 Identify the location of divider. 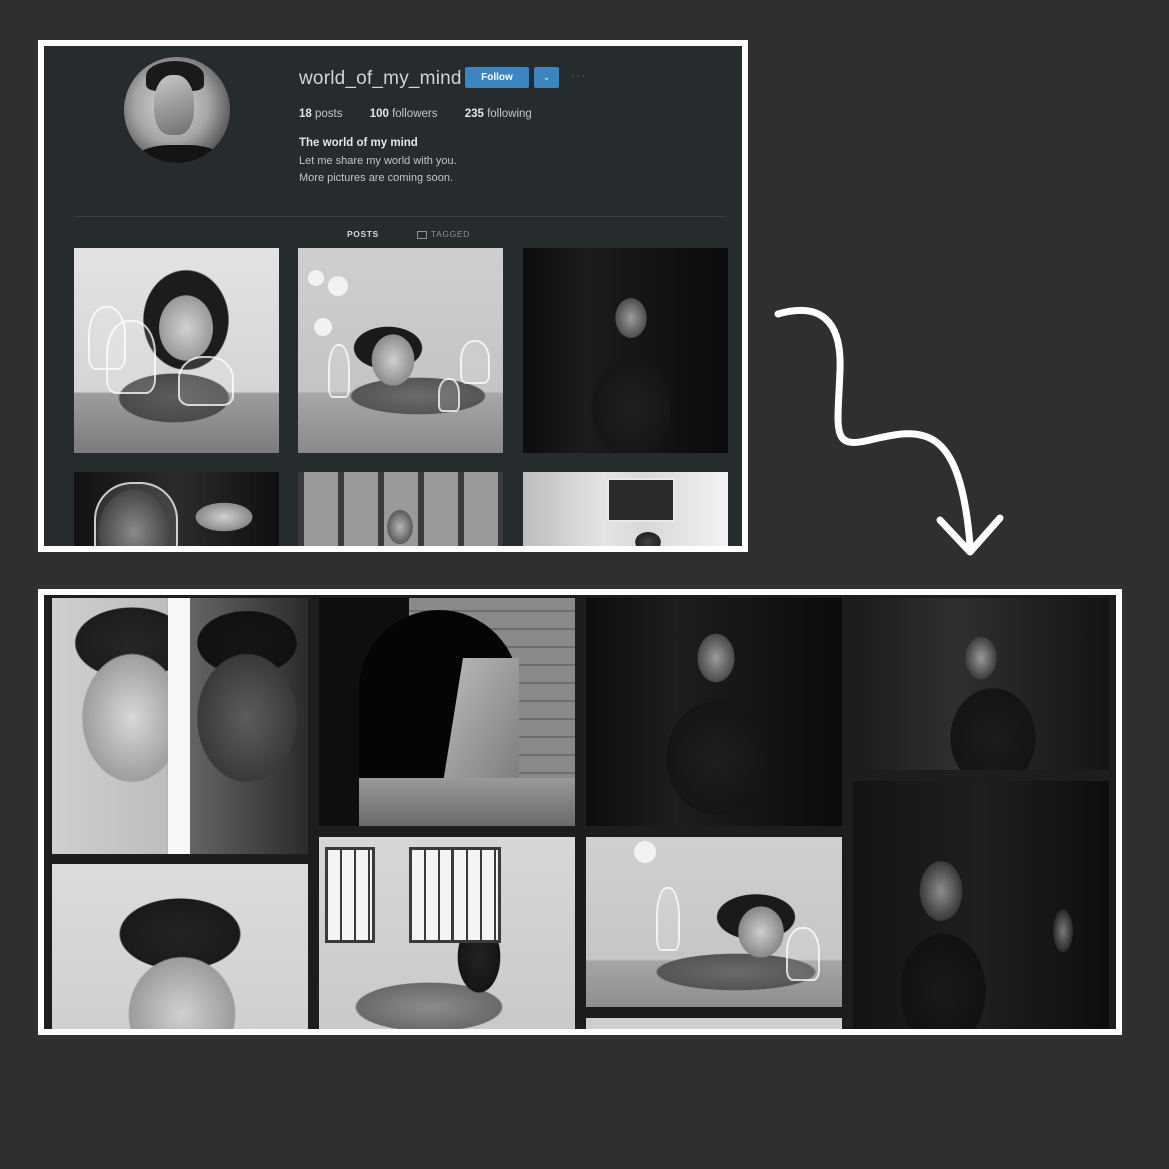
(400, 216).